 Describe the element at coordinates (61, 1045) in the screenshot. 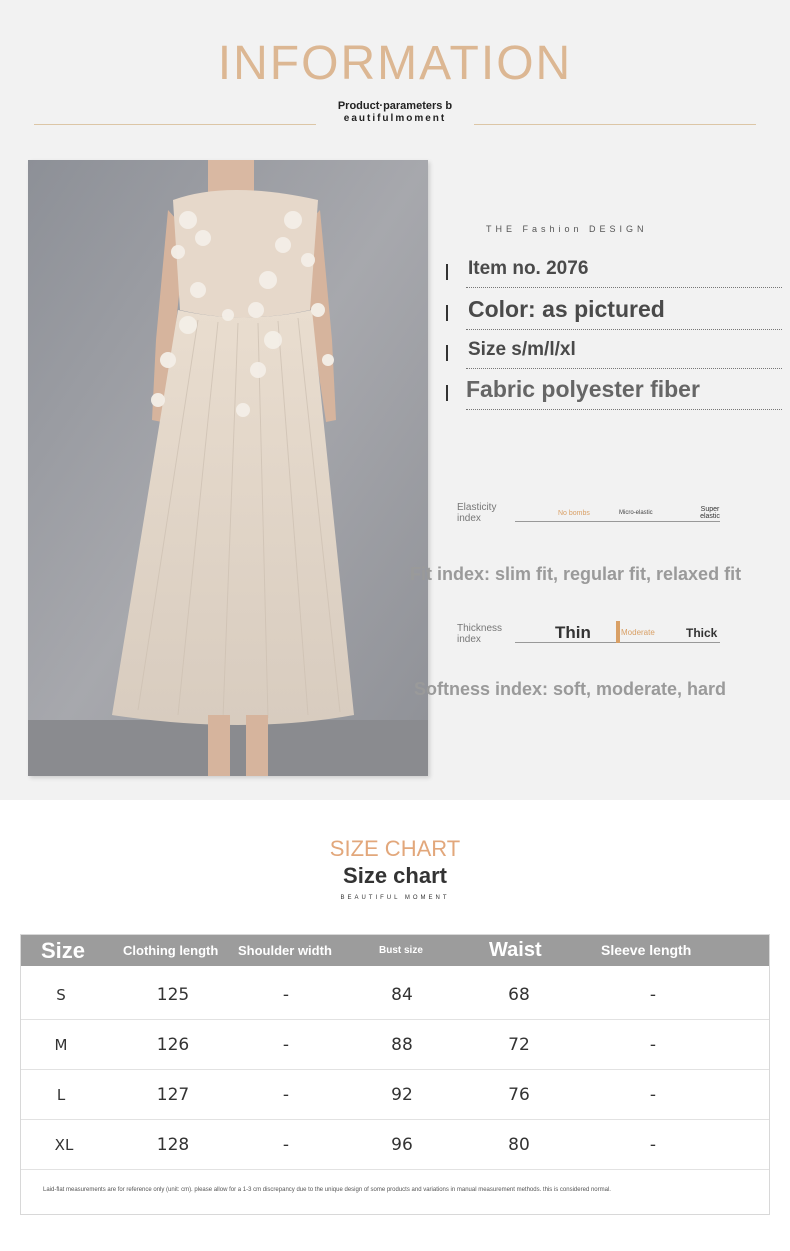

I see `cell-size: M` at that location.